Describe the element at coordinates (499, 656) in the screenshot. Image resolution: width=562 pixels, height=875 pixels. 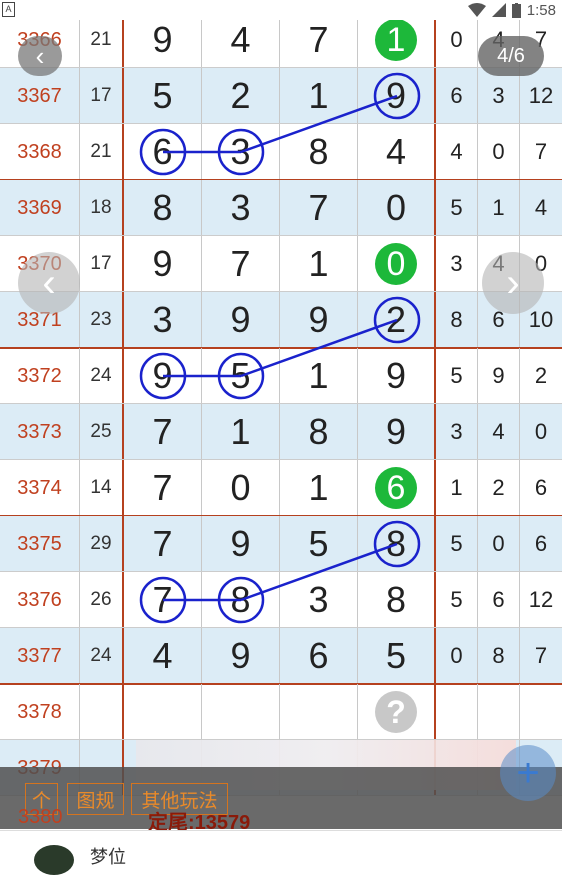
I see `span-cell: 8` at that location.